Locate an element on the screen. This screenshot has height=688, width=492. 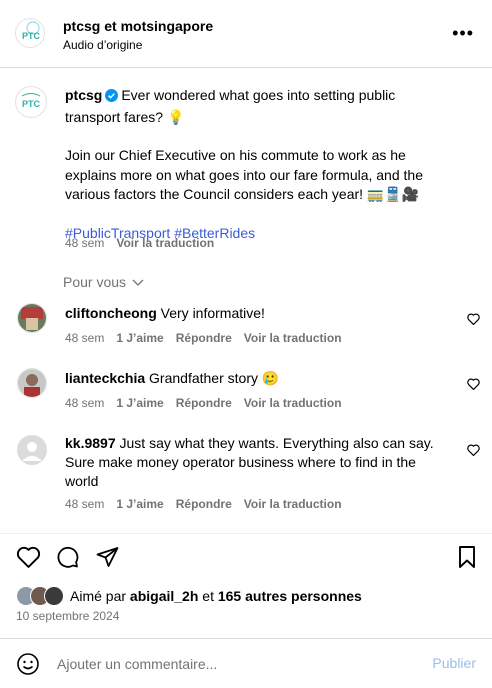
default-avatar-icon is located at coordinates (32, 450).